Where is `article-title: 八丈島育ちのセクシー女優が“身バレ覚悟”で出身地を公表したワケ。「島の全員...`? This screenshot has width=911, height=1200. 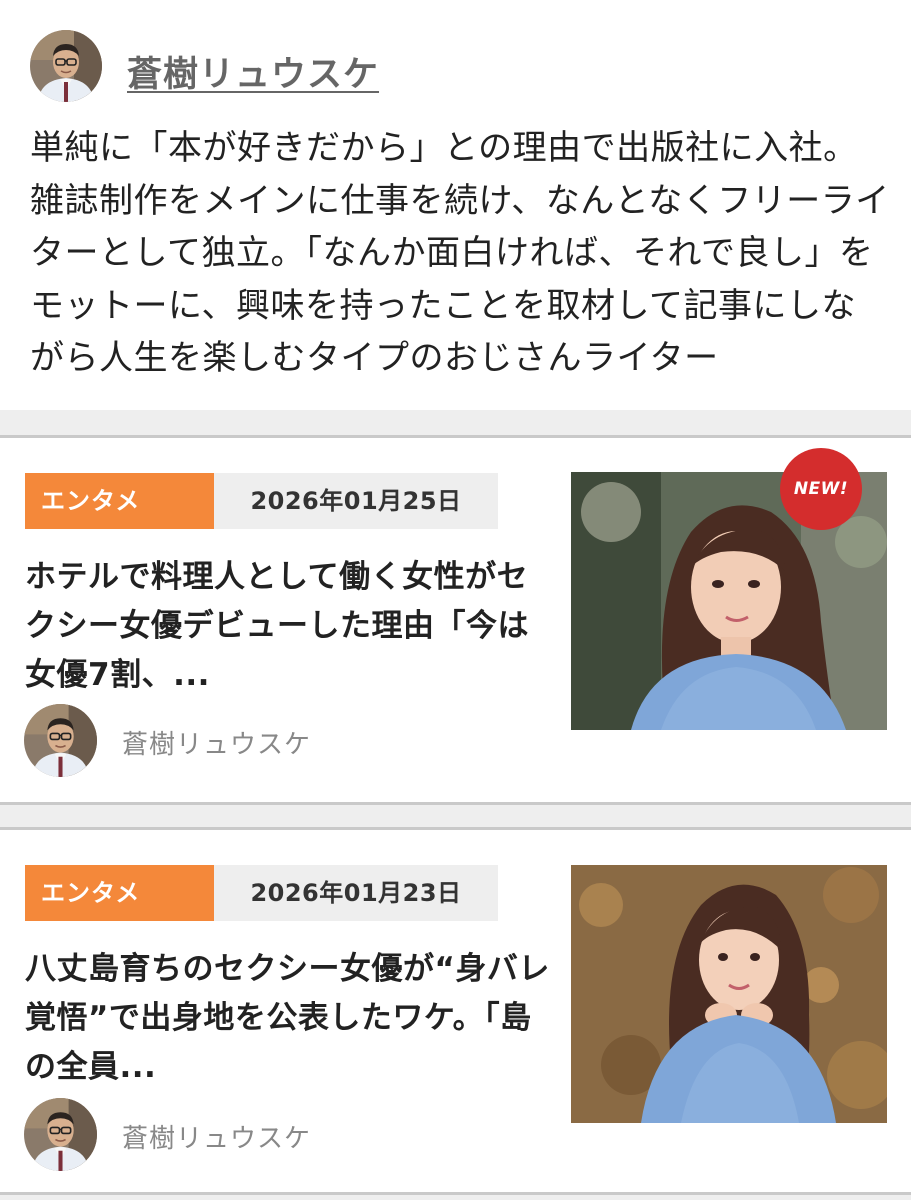
article-title: 八丈島育ちのセクシー女優が“身バレ覚悟”で出身地を公表したワケ。「島の全員... is located at coordinates (287, 1018).